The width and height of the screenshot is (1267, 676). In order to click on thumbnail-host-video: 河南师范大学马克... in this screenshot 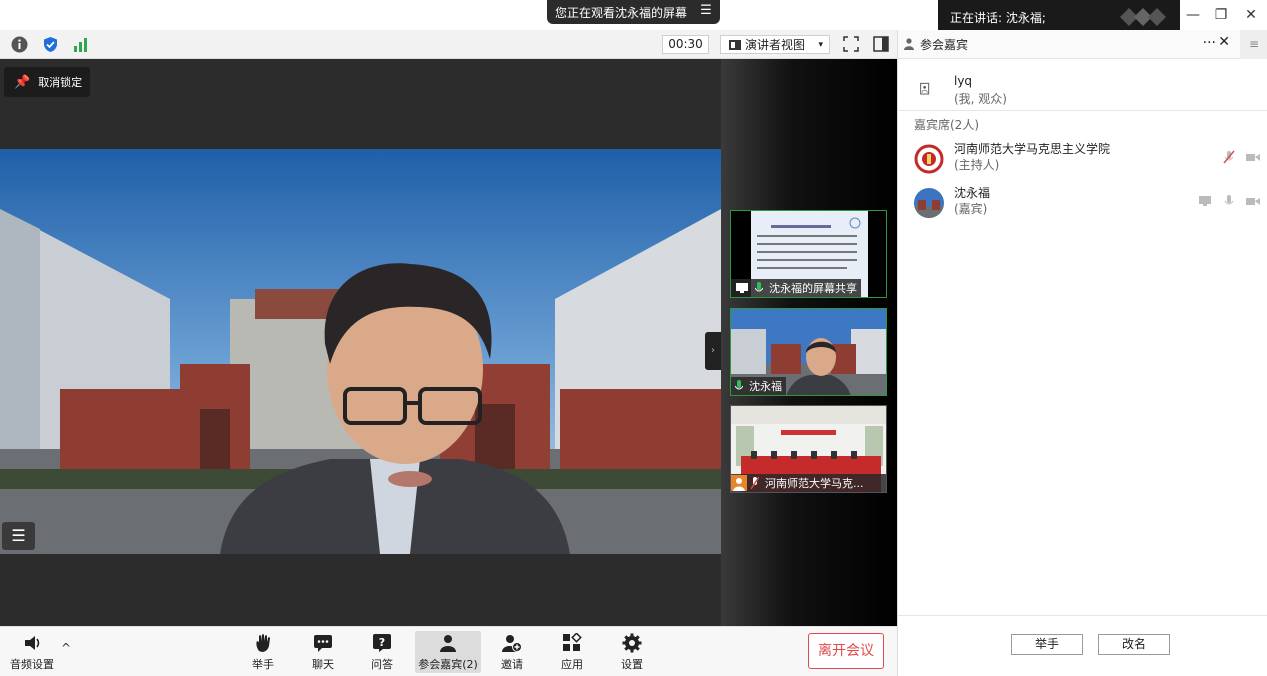, I will do `click(808, 449)`.